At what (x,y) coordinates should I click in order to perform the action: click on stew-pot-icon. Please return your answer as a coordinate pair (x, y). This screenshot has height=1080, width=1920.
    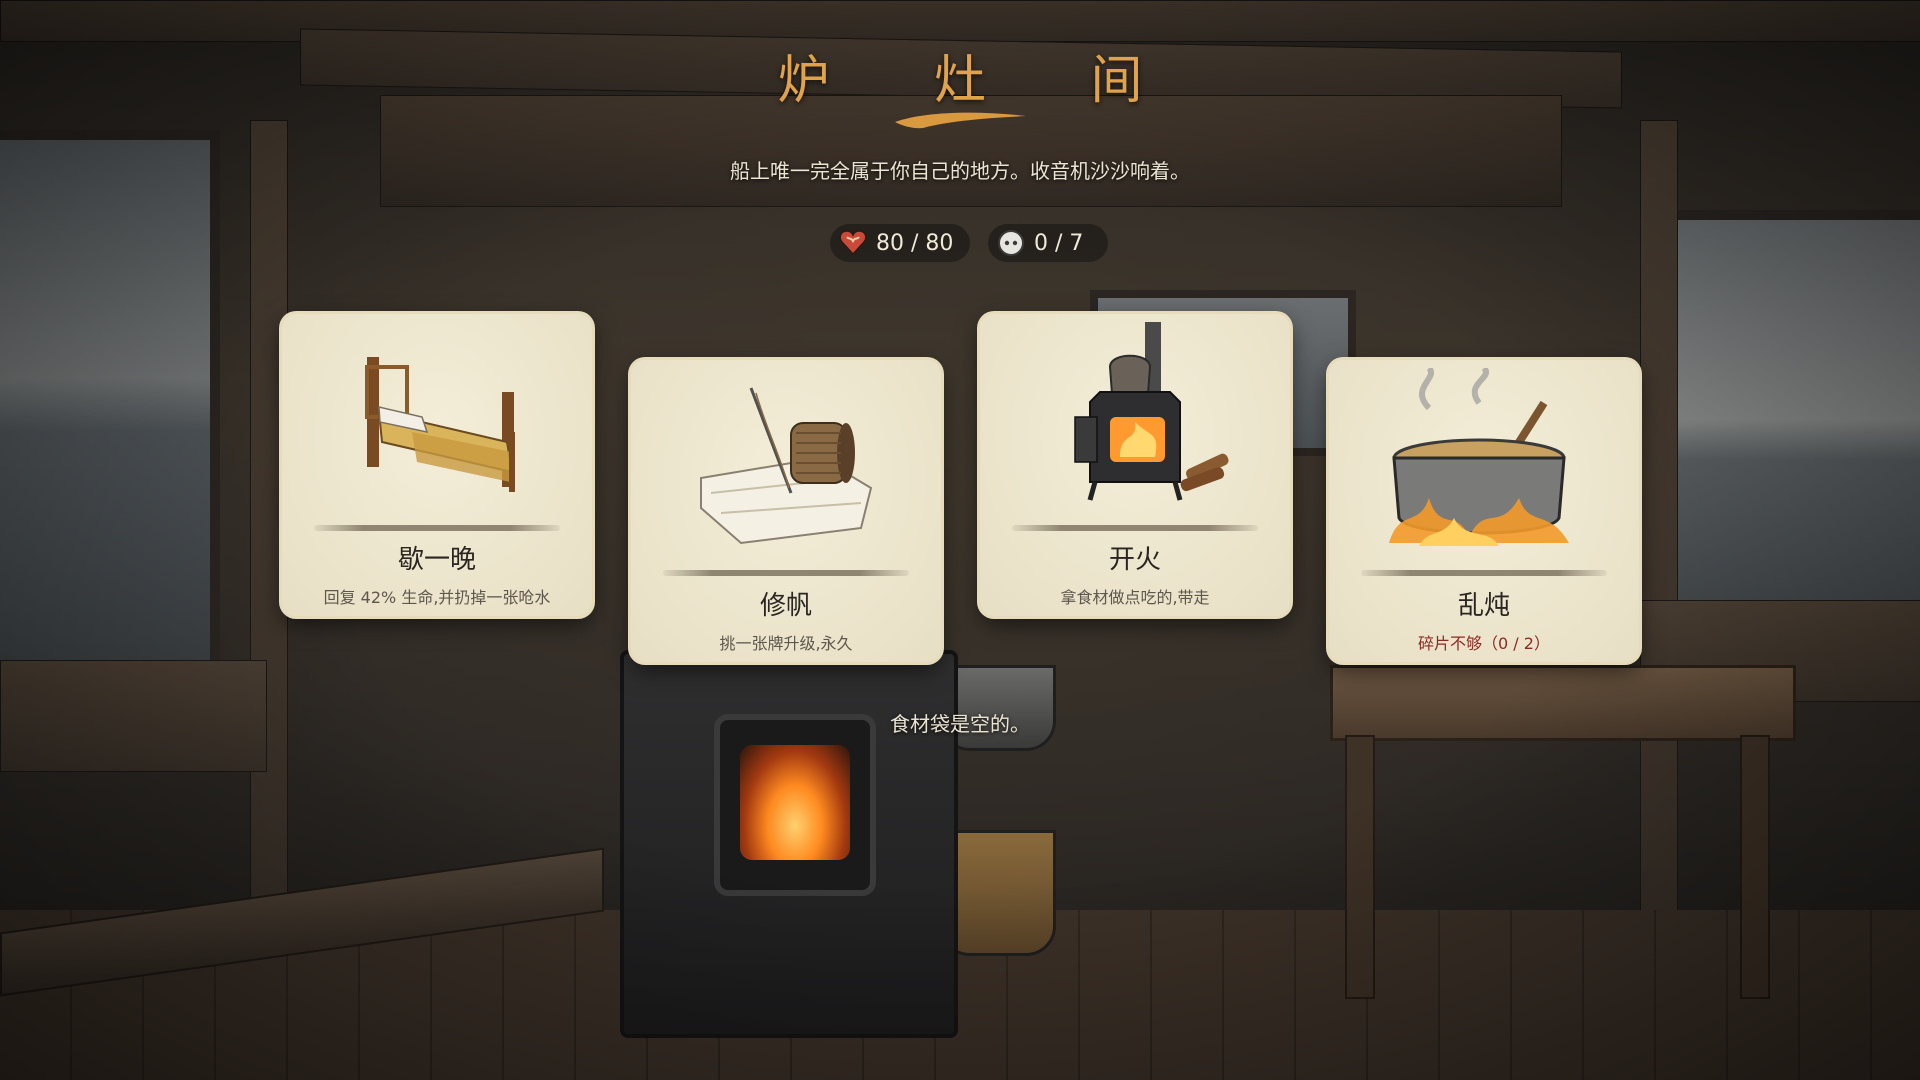
    Looking at the image, I should click on (1479, 457).